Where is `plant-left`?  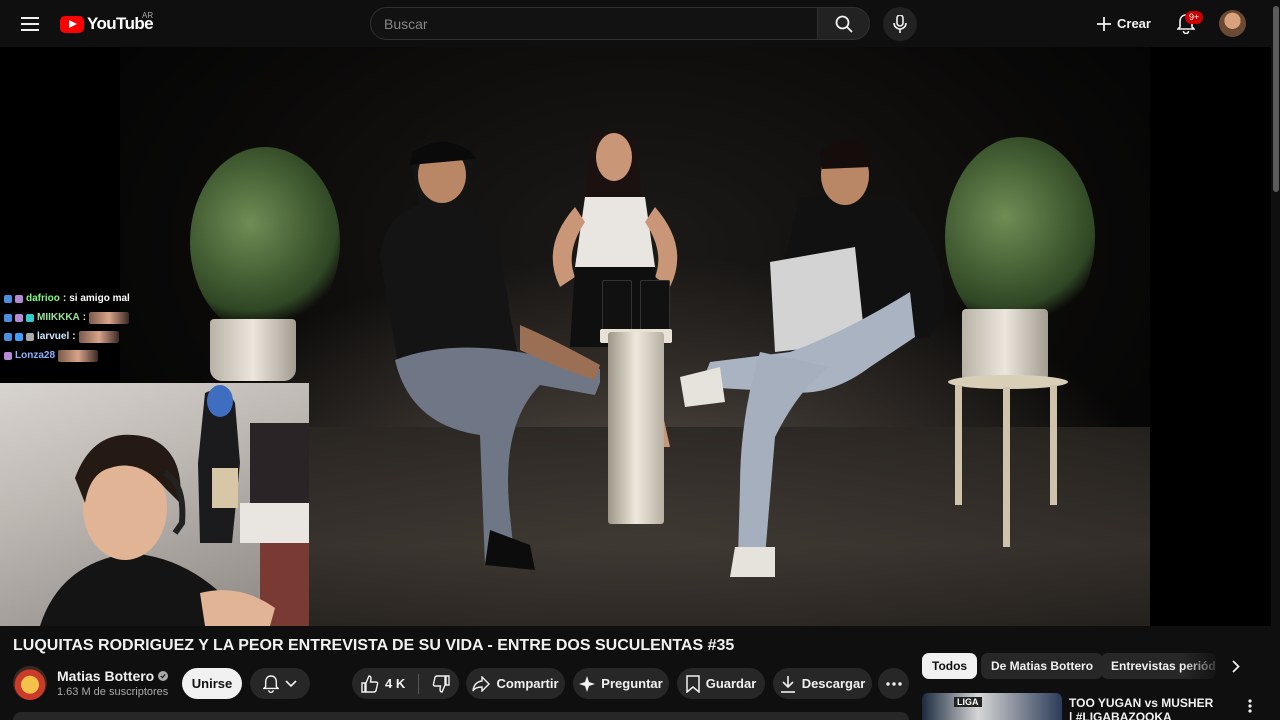 plant-left is located at coordinates (265, 242).